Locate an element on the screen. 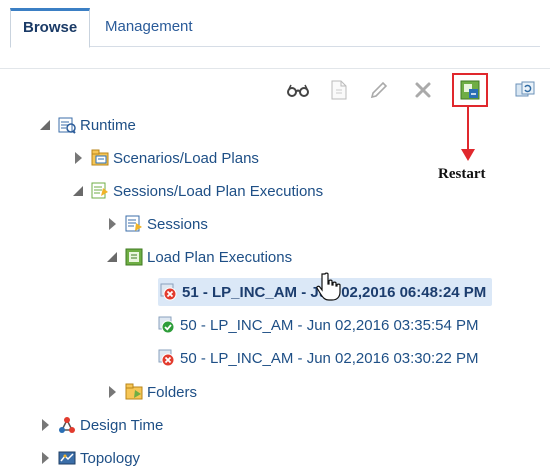 The height and width of the screenshot is (470, 550). tree-label: Topology is located at coordinates (110, 458).